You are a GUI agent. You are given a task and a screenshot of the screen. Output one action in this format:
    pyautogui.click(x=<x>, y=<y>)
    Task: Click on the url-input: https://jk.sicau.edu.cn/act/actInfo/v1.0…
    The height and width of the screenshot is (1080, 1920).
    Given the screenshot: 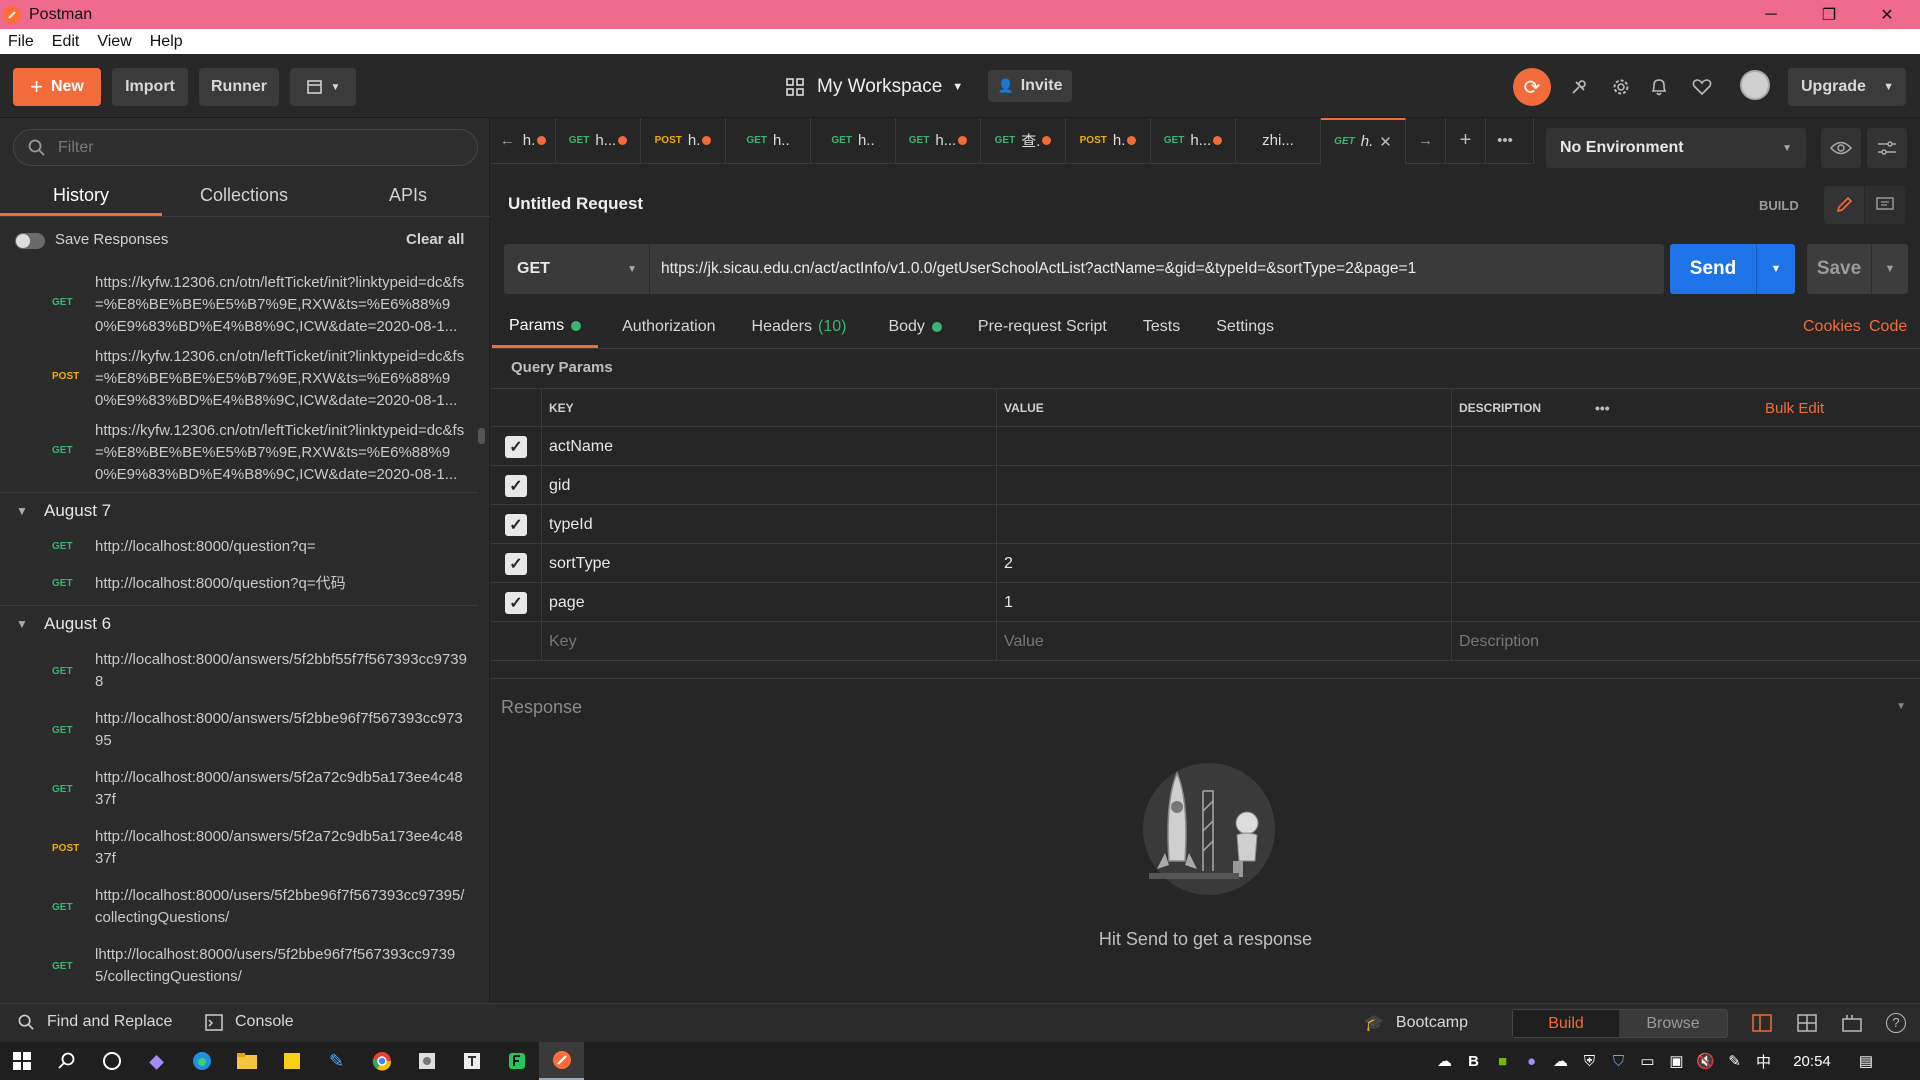 What is the action you would take?
    pyautogui.click(x=1038, y=269)
    